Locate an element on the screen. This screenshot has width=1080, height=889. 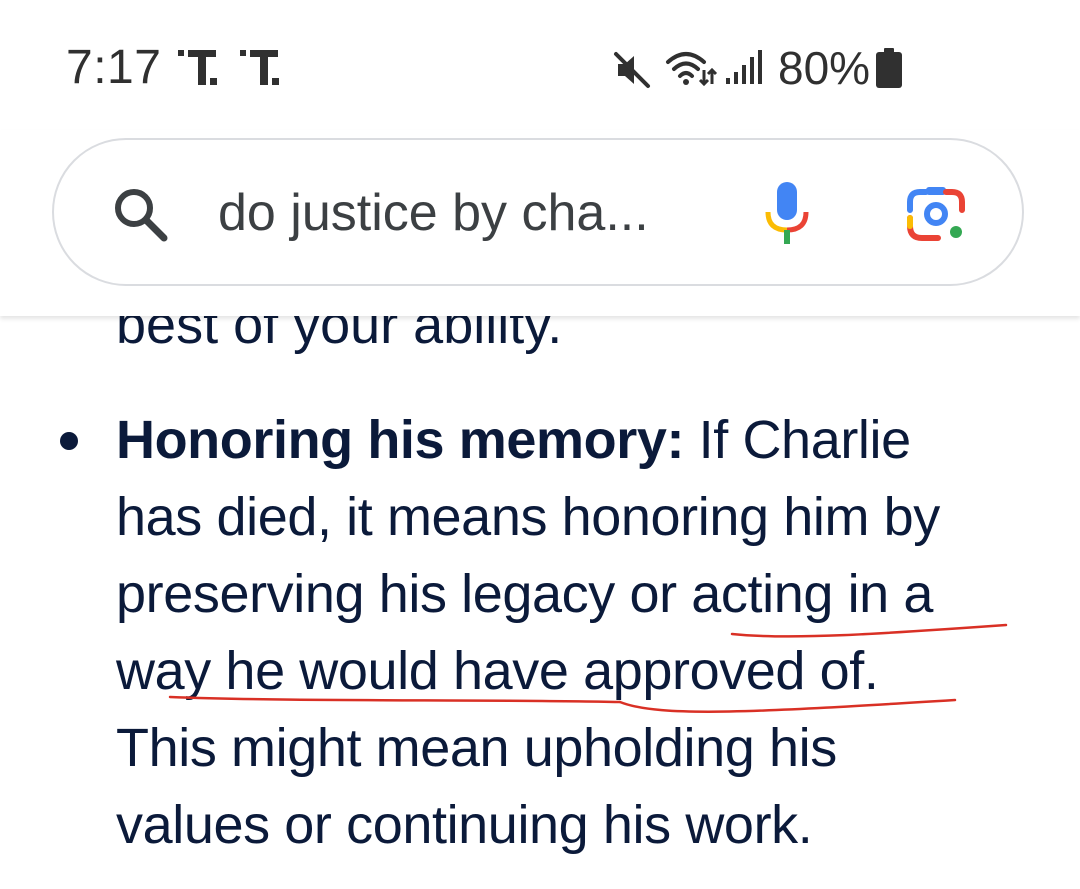
paragraph-line: Honoring his memory: If Charlie is located at coordinates (566, 440).